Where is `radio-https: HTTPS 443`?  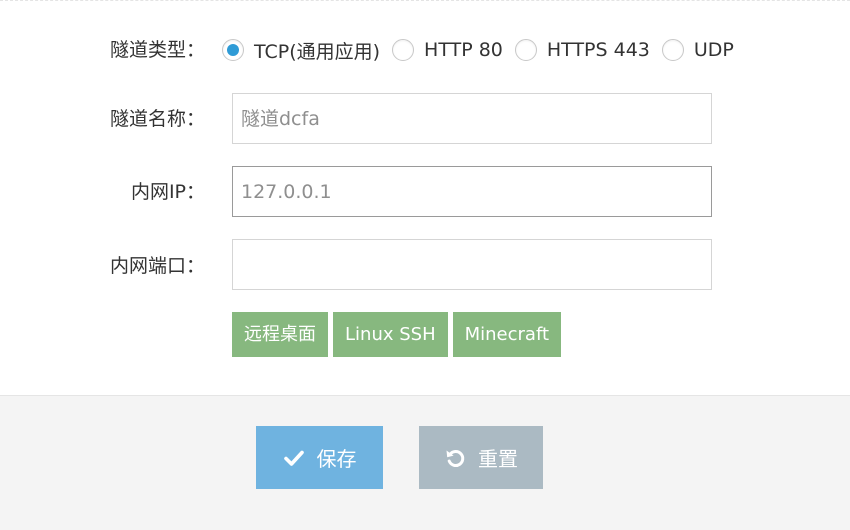 radio-https: HTTPS 443 is located at coordinates (588, 50).